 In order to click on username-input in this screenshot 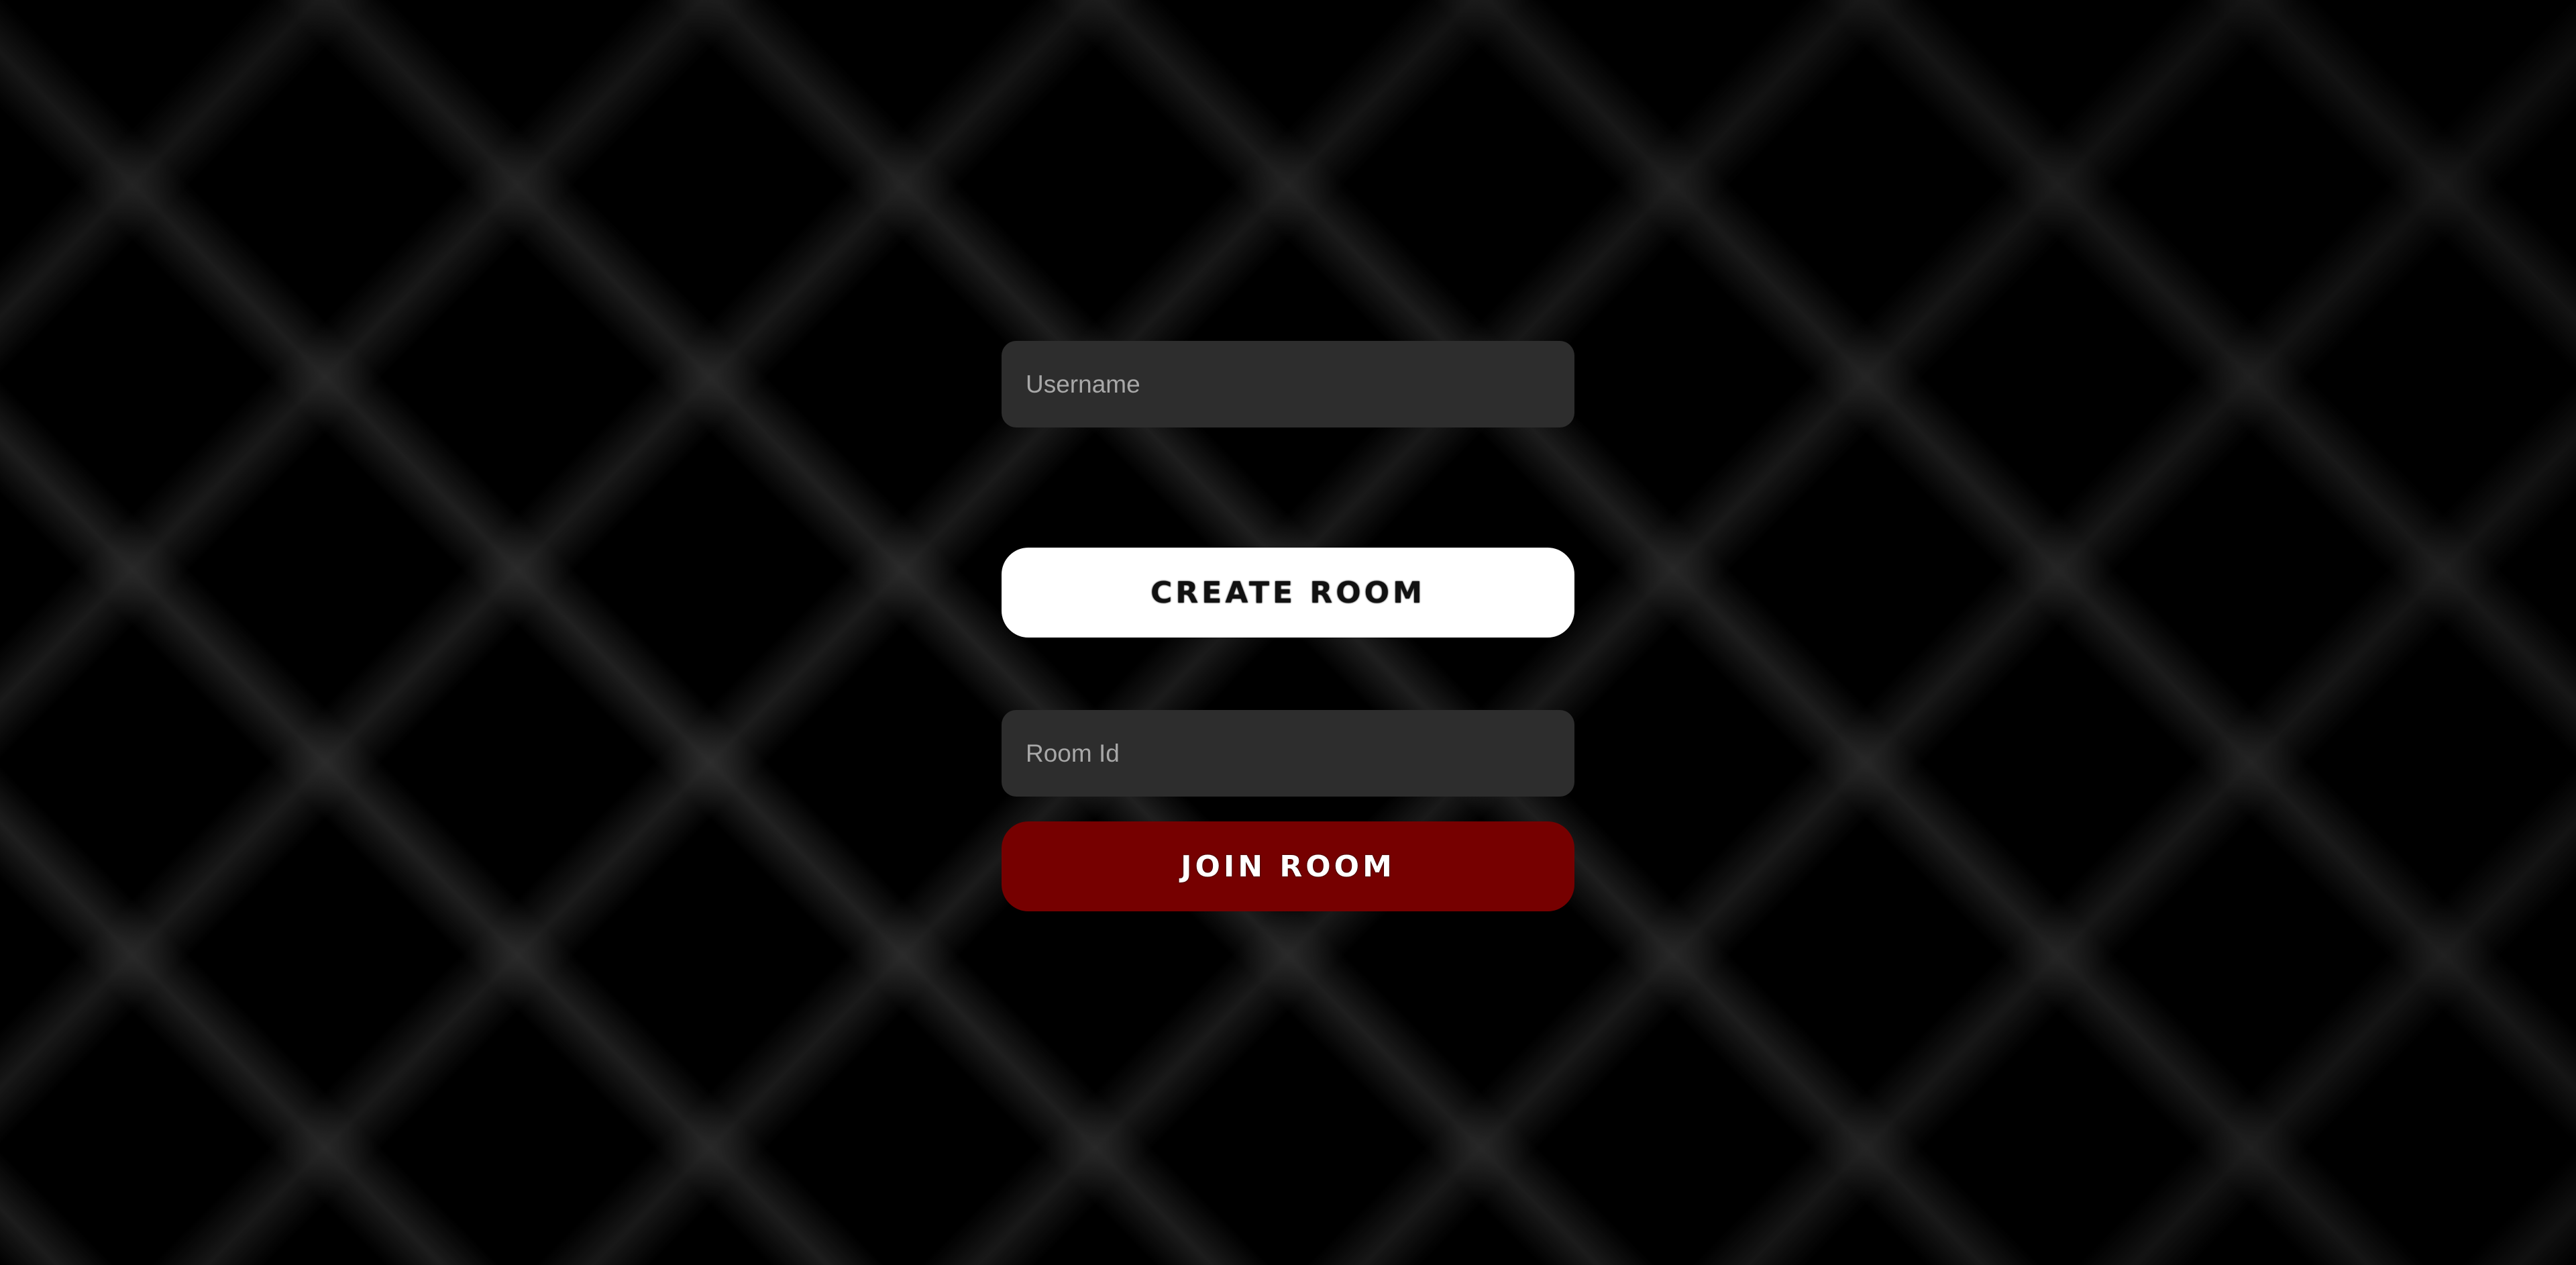, I will do `click(1288, 384)`.